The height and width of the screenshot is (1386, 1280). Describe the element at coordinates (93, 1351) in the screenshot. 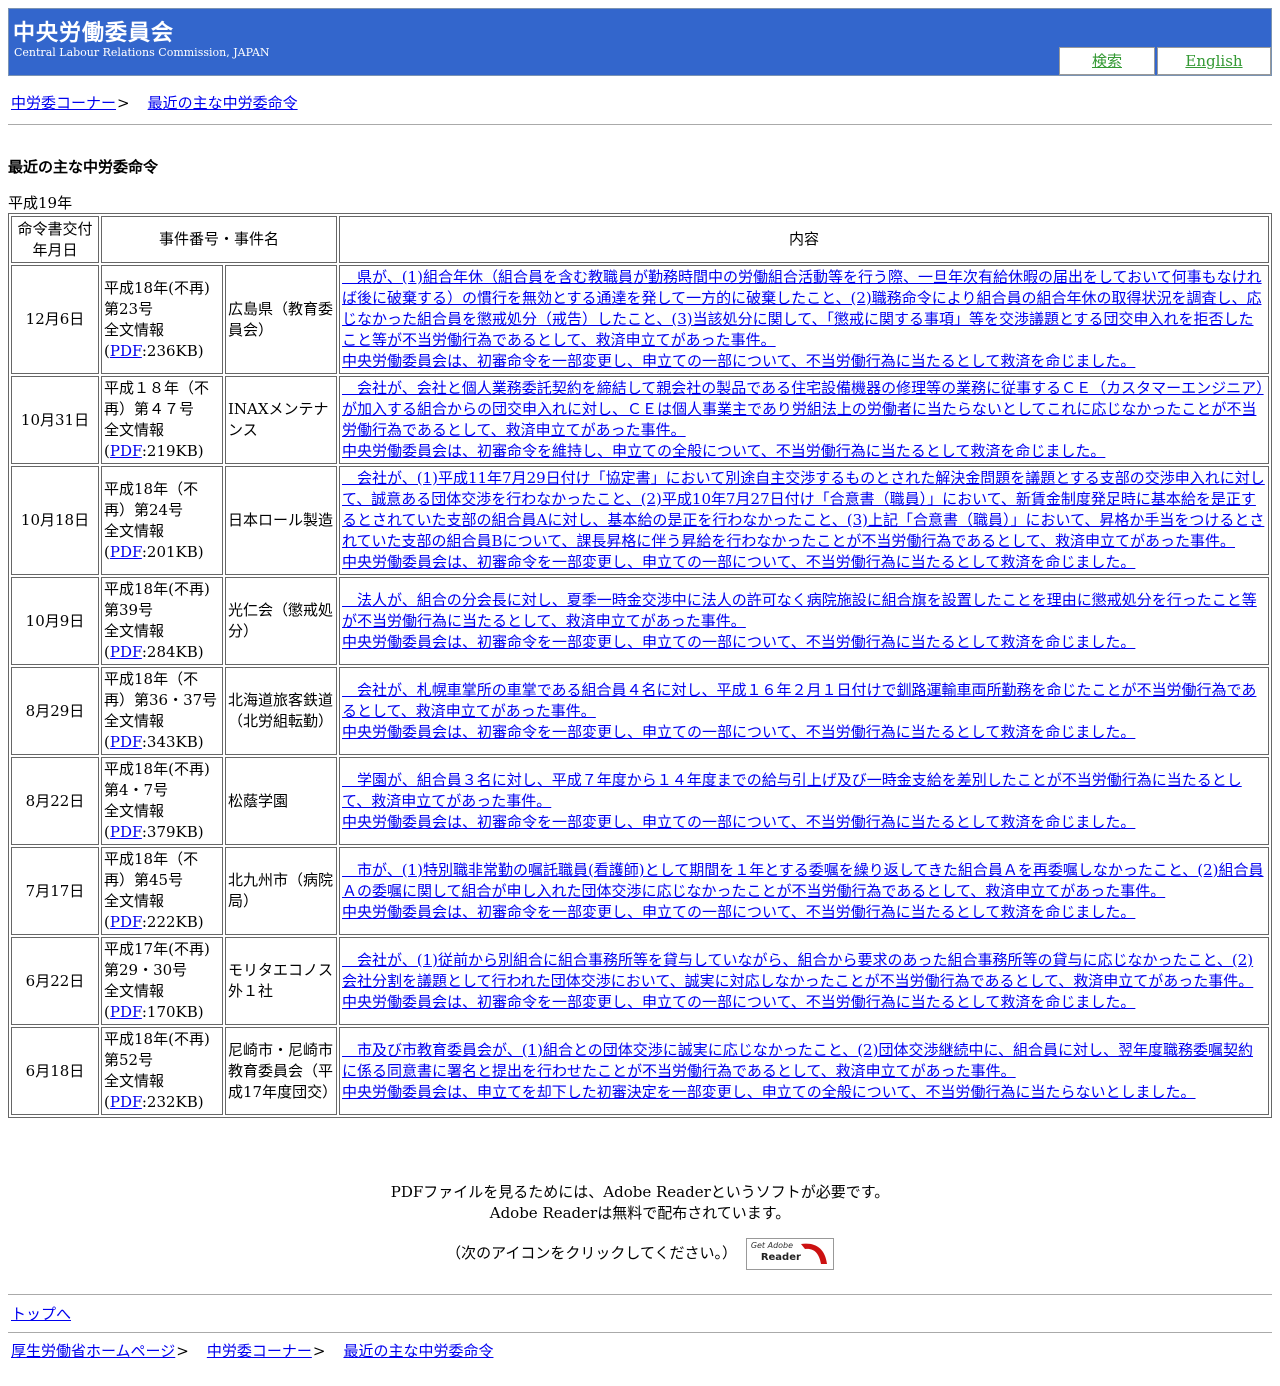

I see `breadcrumb-link-mhlw-home: 厚生労働省ホームページ` at that location.